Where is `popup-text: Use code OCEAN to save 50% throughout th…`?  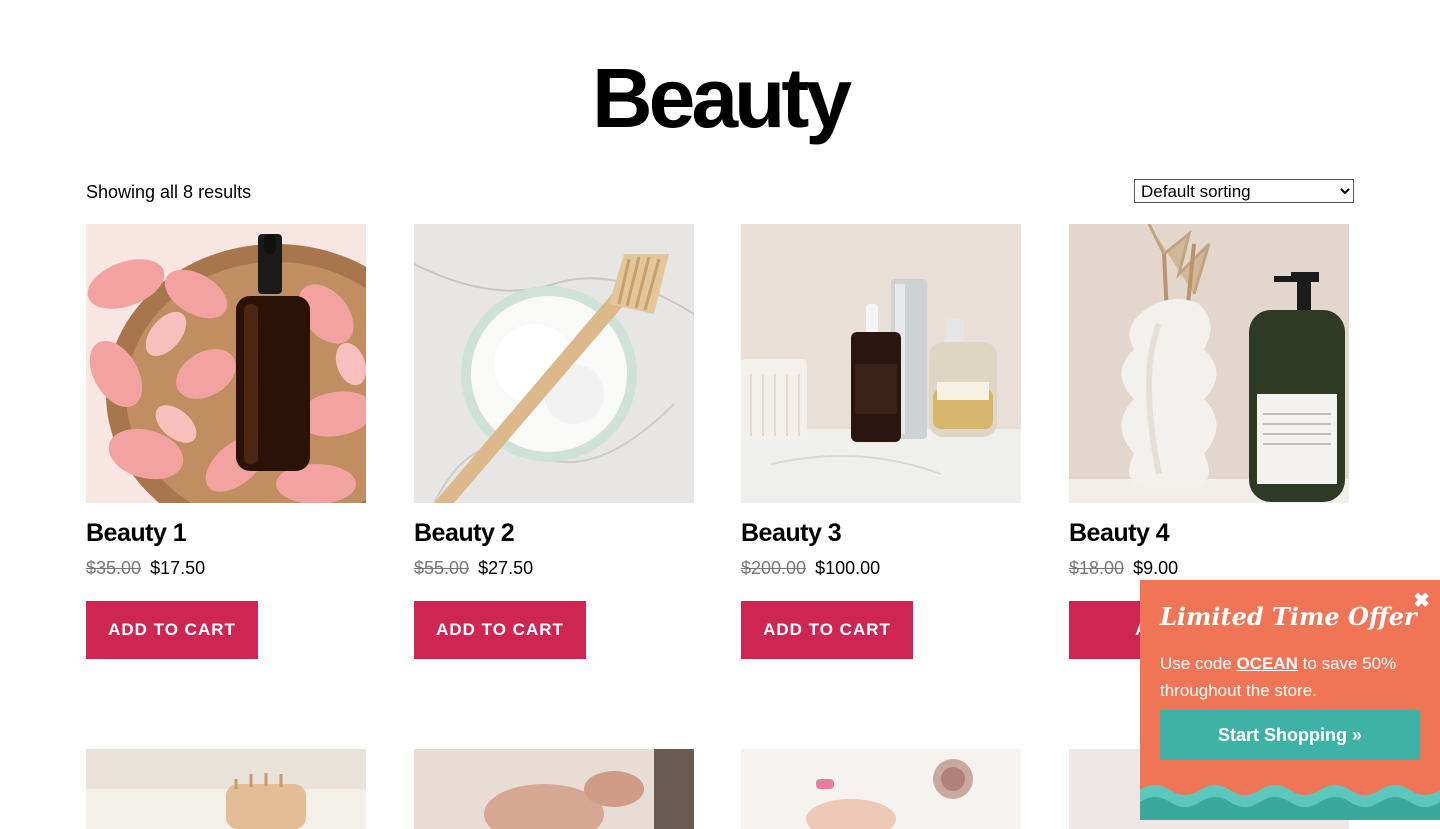
popup-text: Use code OCEAN to save 50% throughout th… is located at coordinates (1295, 677).